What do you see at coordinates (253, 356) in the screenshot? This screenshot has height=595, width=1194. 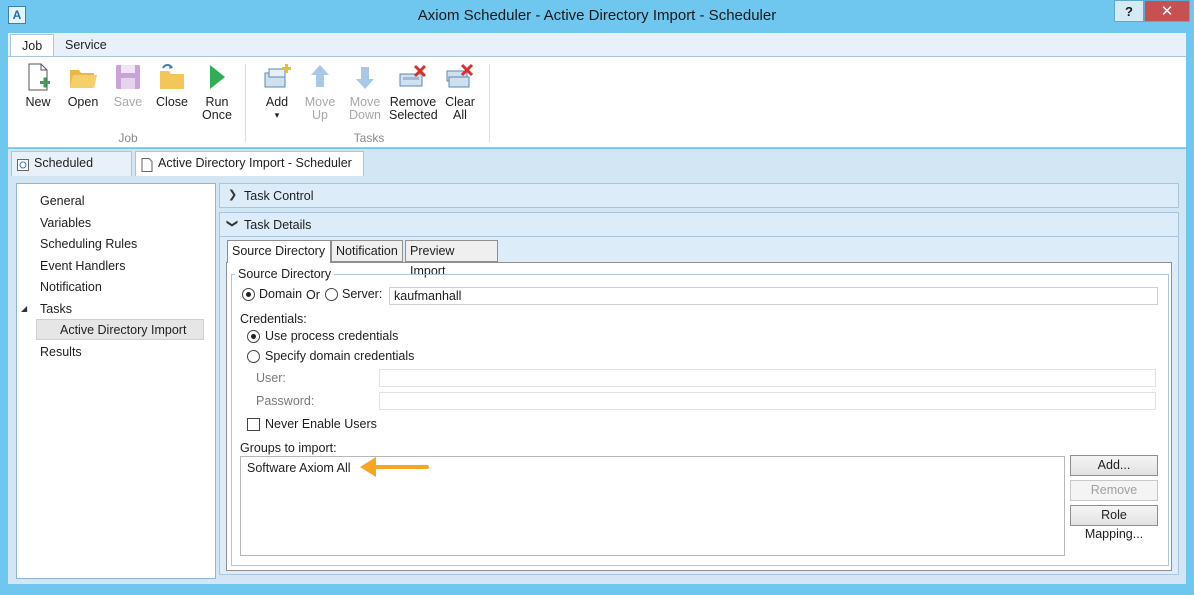 I see `specify-domain-credentials-radio` at bounding box center [253, 356].